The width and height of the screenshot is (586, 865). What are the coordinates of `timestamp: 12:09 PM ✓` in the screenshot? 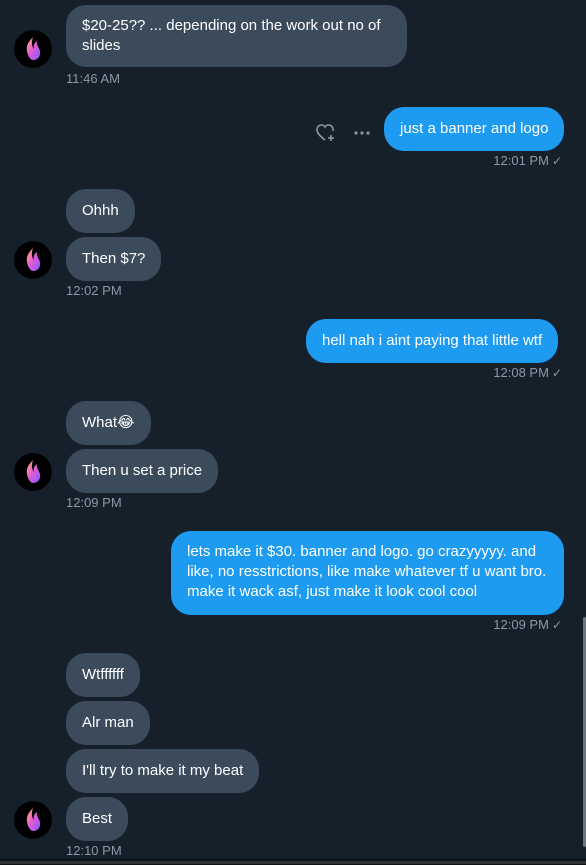 It's located at (527, 624).